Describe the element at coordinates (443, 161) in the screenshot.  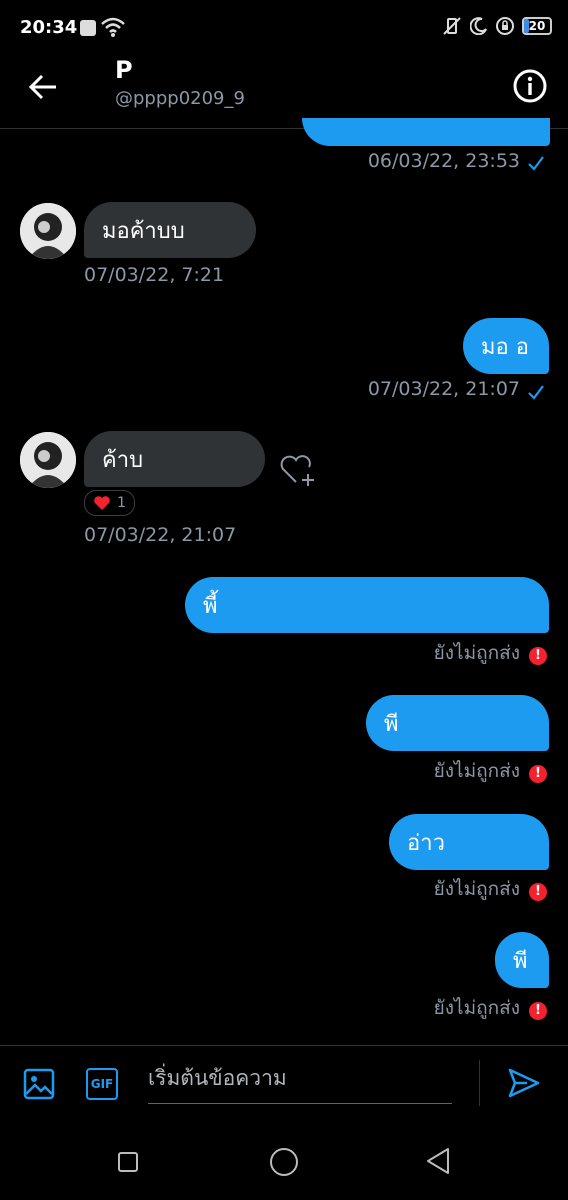
I see `message-timestamp: 06/03/22, 23:53` at that location.